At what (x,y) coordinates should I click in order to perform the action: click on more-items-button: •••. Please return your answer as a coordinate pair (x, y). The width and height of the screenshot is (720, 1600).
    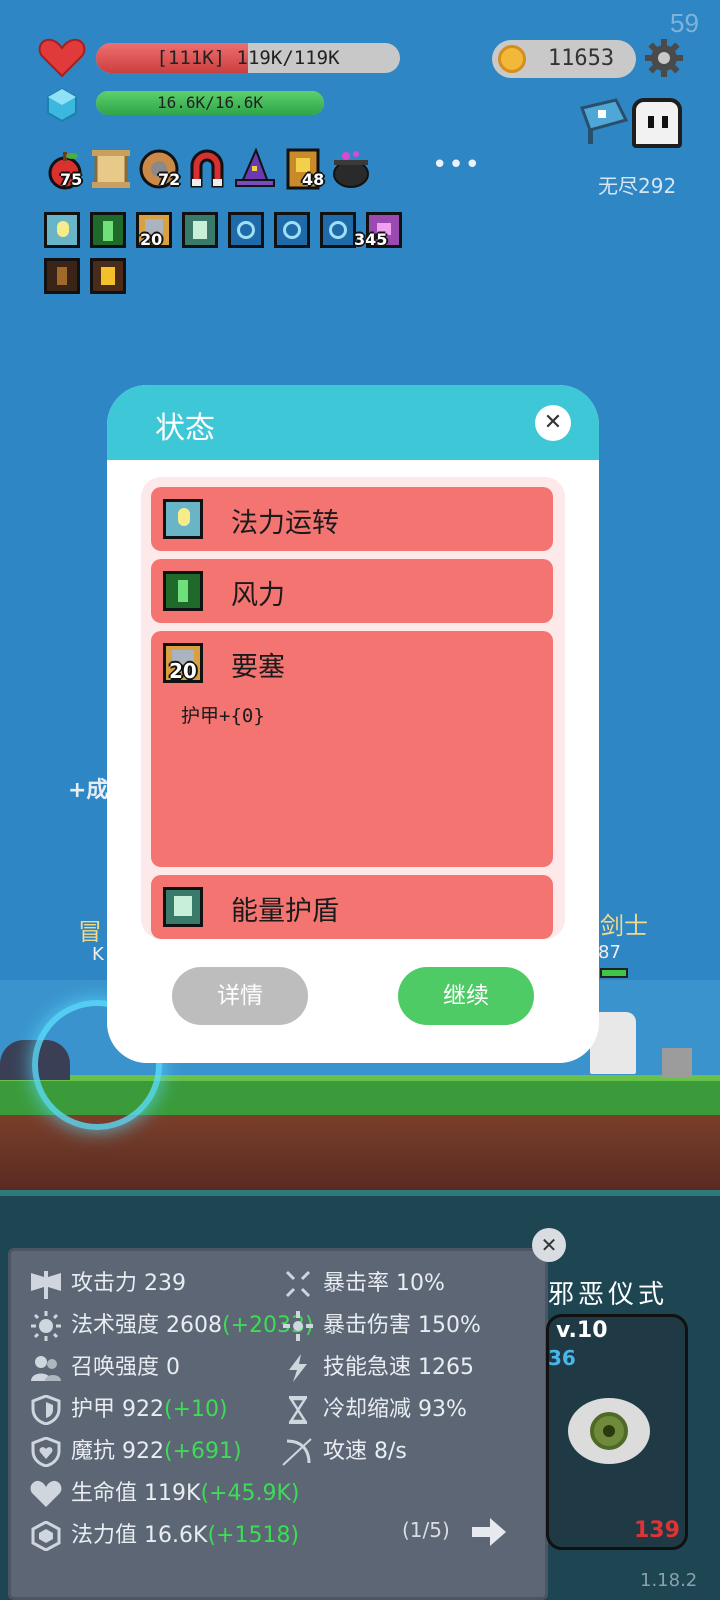
    Looking at the image, I should click on (456, 165).